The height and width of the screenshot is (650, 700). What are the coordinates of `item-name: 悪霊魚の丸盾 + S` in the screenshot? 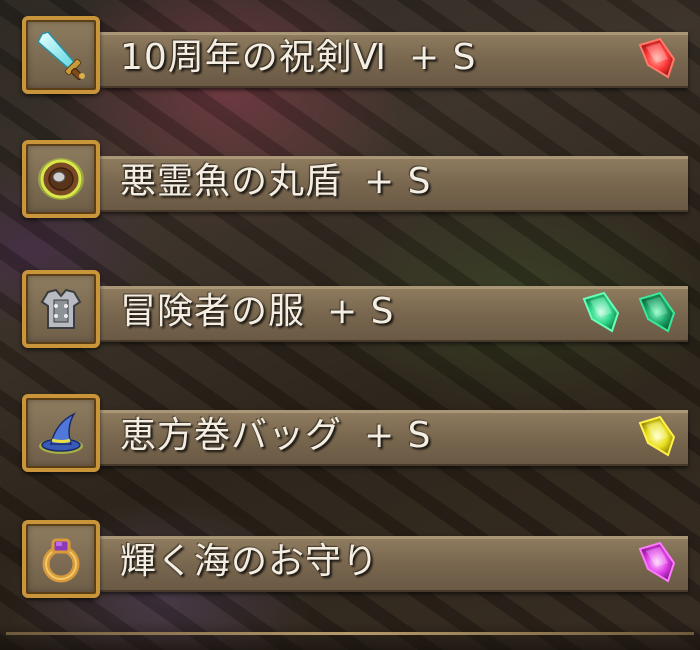 It's located at (276, 181).